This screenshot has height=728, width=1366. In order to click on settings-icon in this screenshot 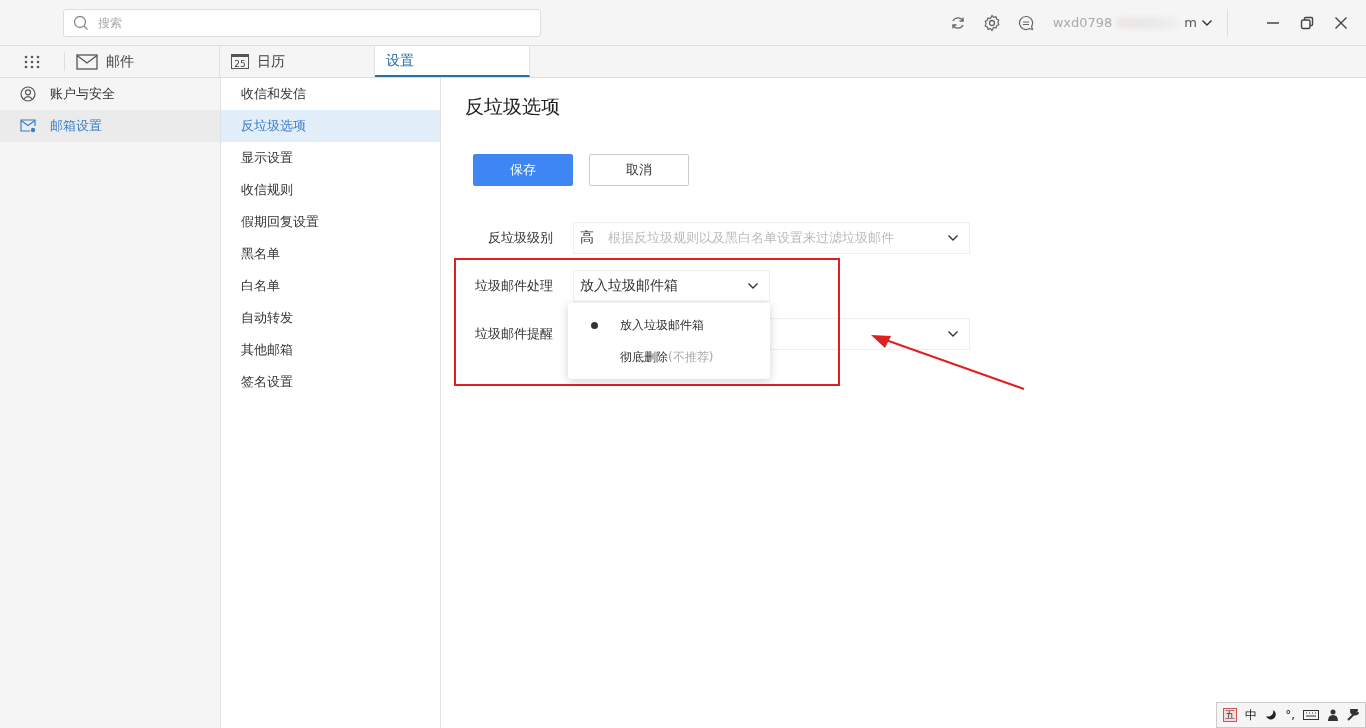, I will do `click(991, 22)`.